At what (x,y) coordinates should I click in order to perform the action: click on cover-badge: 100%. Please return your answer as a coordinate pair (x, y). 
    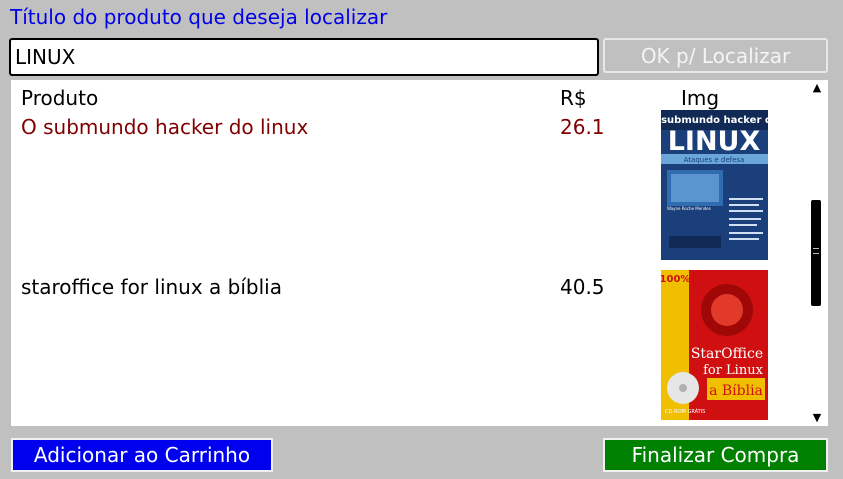
    Looking at the image, I should click on (675, 279).